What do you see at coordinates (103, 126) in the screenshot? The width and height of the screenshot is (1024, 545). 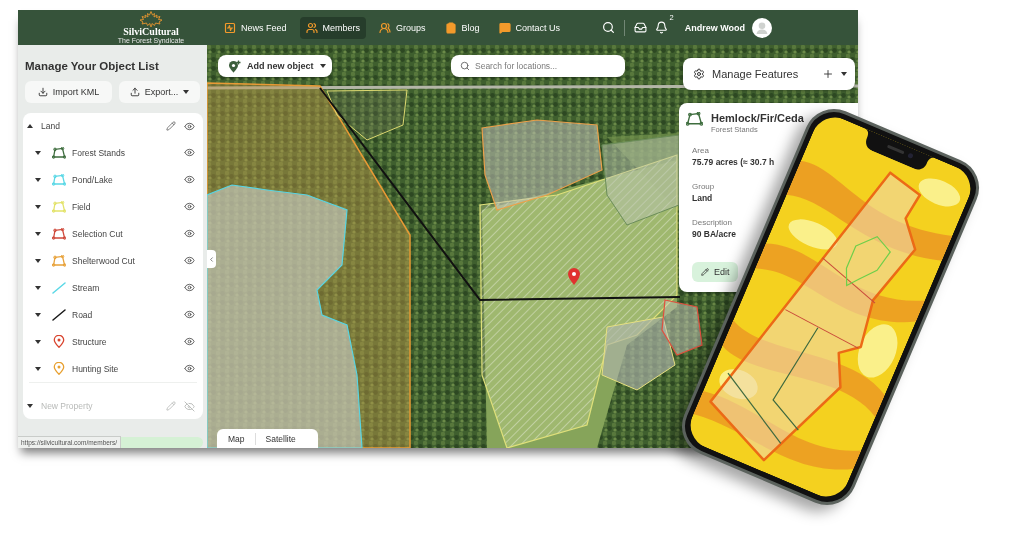 I see `group-name: Land` at bounding box center [103, 126].